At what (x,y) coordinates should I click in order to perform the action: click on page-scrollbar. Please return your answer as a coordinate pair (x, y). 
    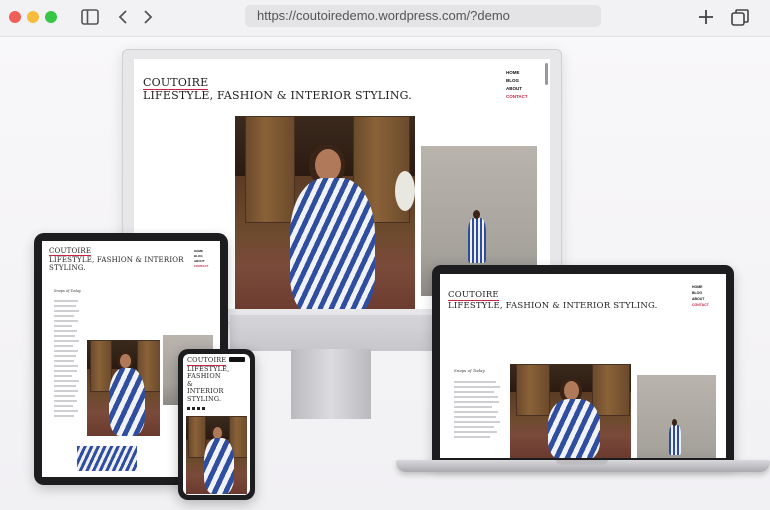
    Looking at the image, I should click on (546, 74).